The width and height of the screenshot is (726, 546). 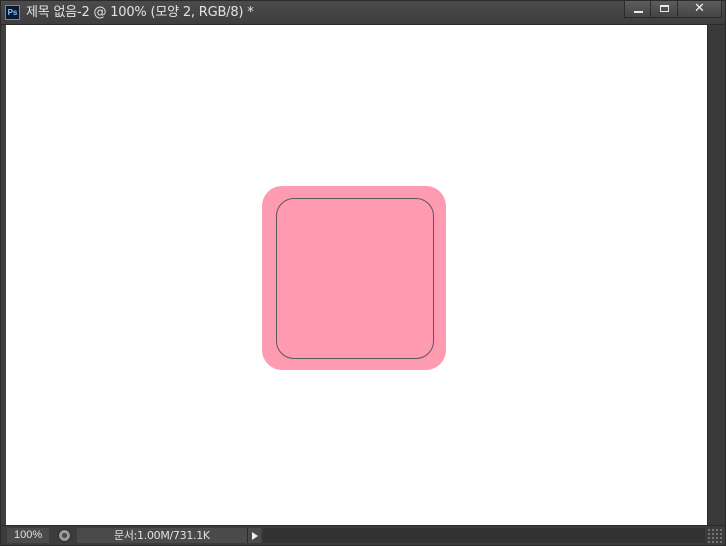 I want to click on close-button: ✕, so click(x=700, y=9).